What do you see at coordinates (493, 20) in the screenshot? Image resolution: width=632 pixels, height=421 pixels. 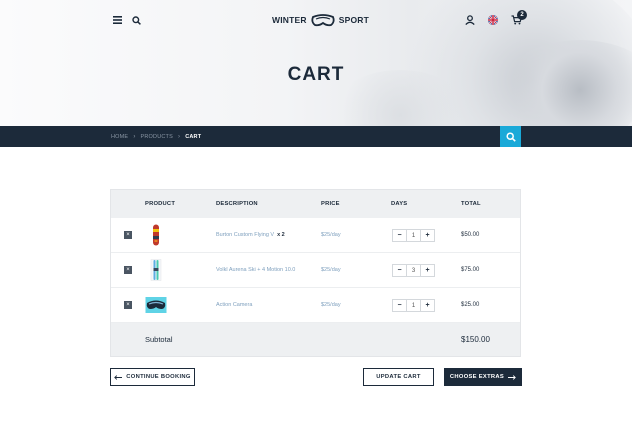 I see `uk-flag-icon` at bounding box center [493, 20].